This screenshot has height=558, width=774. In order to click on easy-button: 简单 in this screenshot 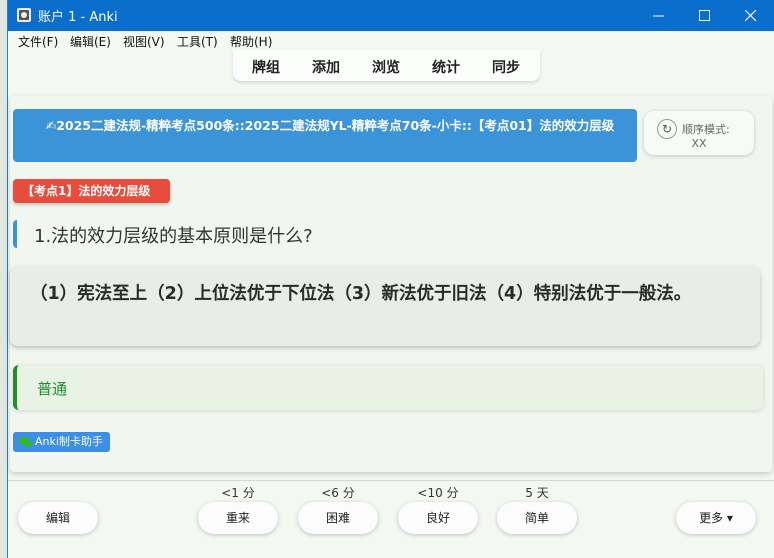, I will do `click(537, 518)`.